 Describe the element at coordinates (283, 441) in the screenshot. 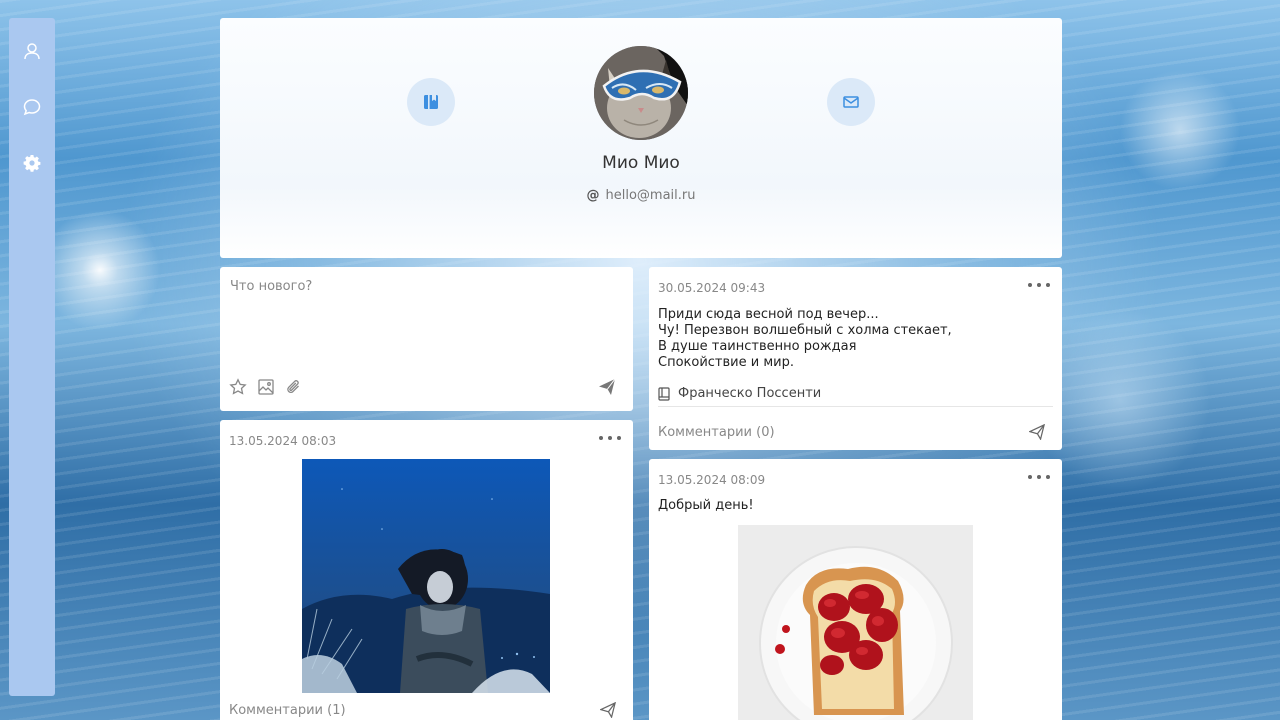

I see `post-date: 13.05.2024 08:03` at that location.